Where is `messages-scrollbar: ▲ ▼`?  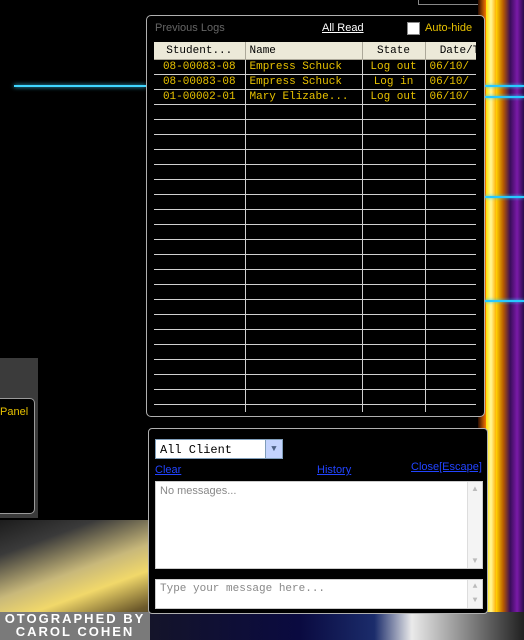 messages-scrollbar: ▲ ▼ is located at coordinates (474, 525).